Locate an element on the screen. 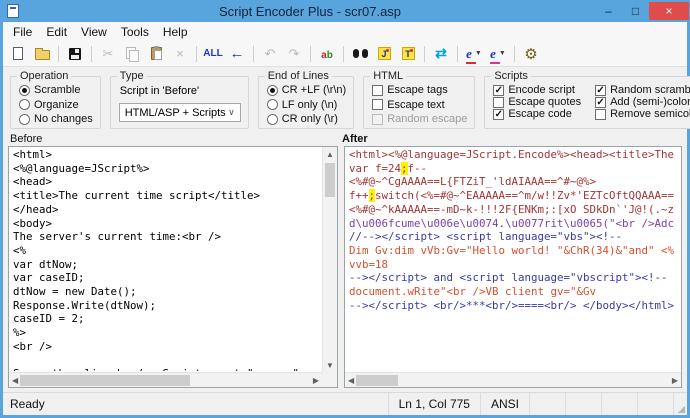 The image size is (690, 418). scroll-track is located at coordinates (330, 259).